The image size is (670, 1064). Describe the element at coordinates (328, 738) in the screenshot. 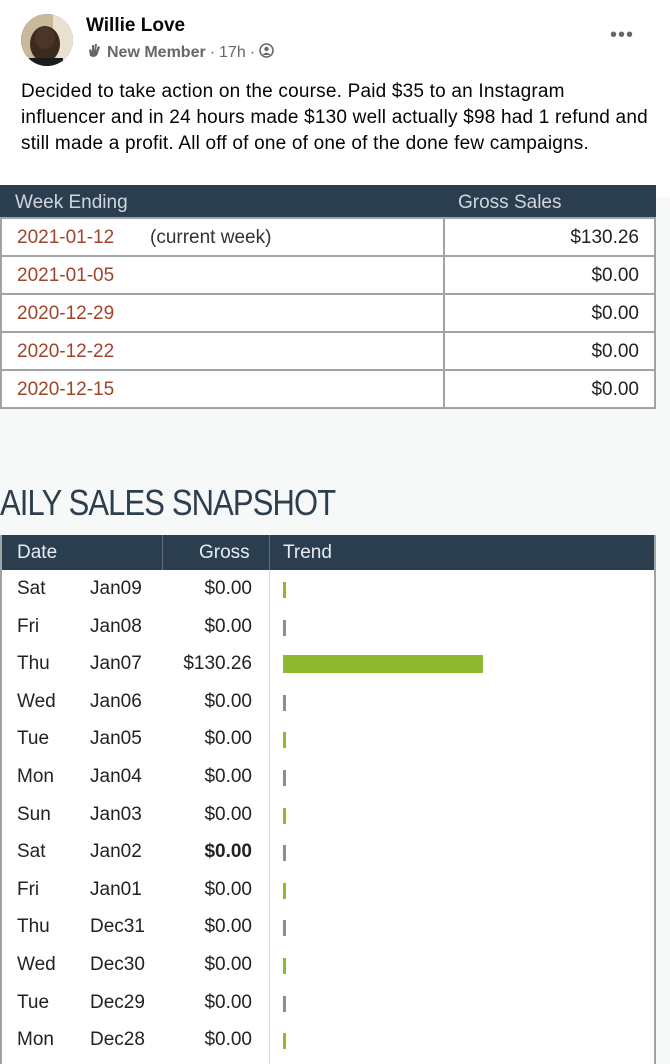

I see `daily-row: Tue Jan05 $0.00` at that location.